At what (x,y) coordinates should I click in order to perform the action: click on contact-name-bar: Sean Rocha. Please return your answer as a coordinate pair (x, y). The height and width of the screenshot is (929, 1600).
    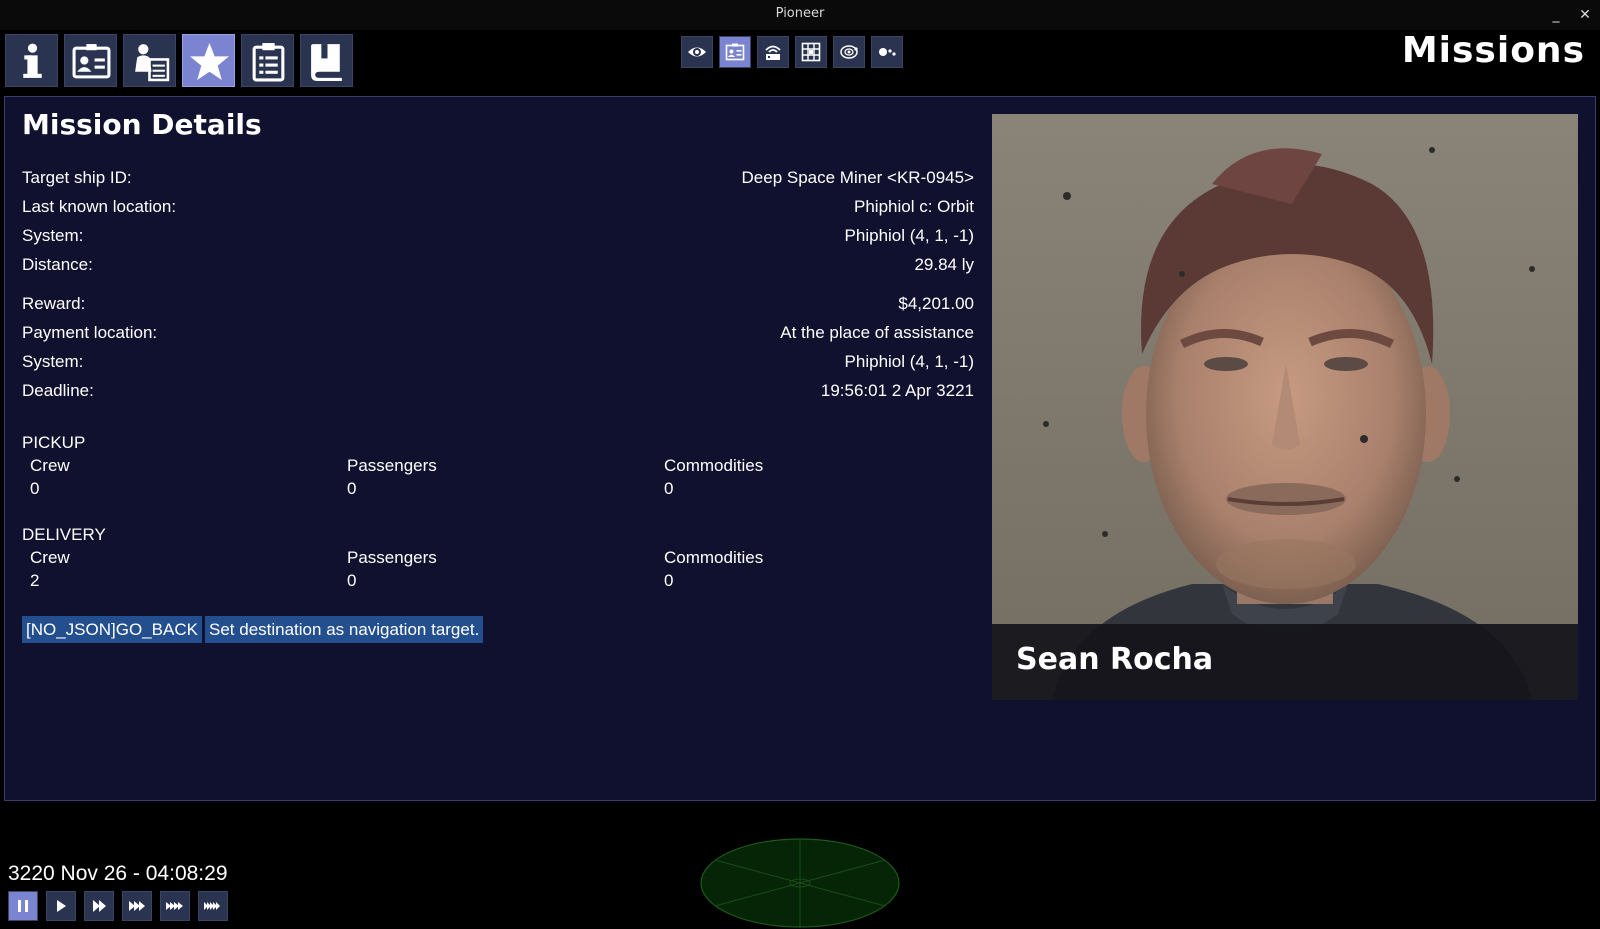
    Looking at the image, I should click on (1285, 662).